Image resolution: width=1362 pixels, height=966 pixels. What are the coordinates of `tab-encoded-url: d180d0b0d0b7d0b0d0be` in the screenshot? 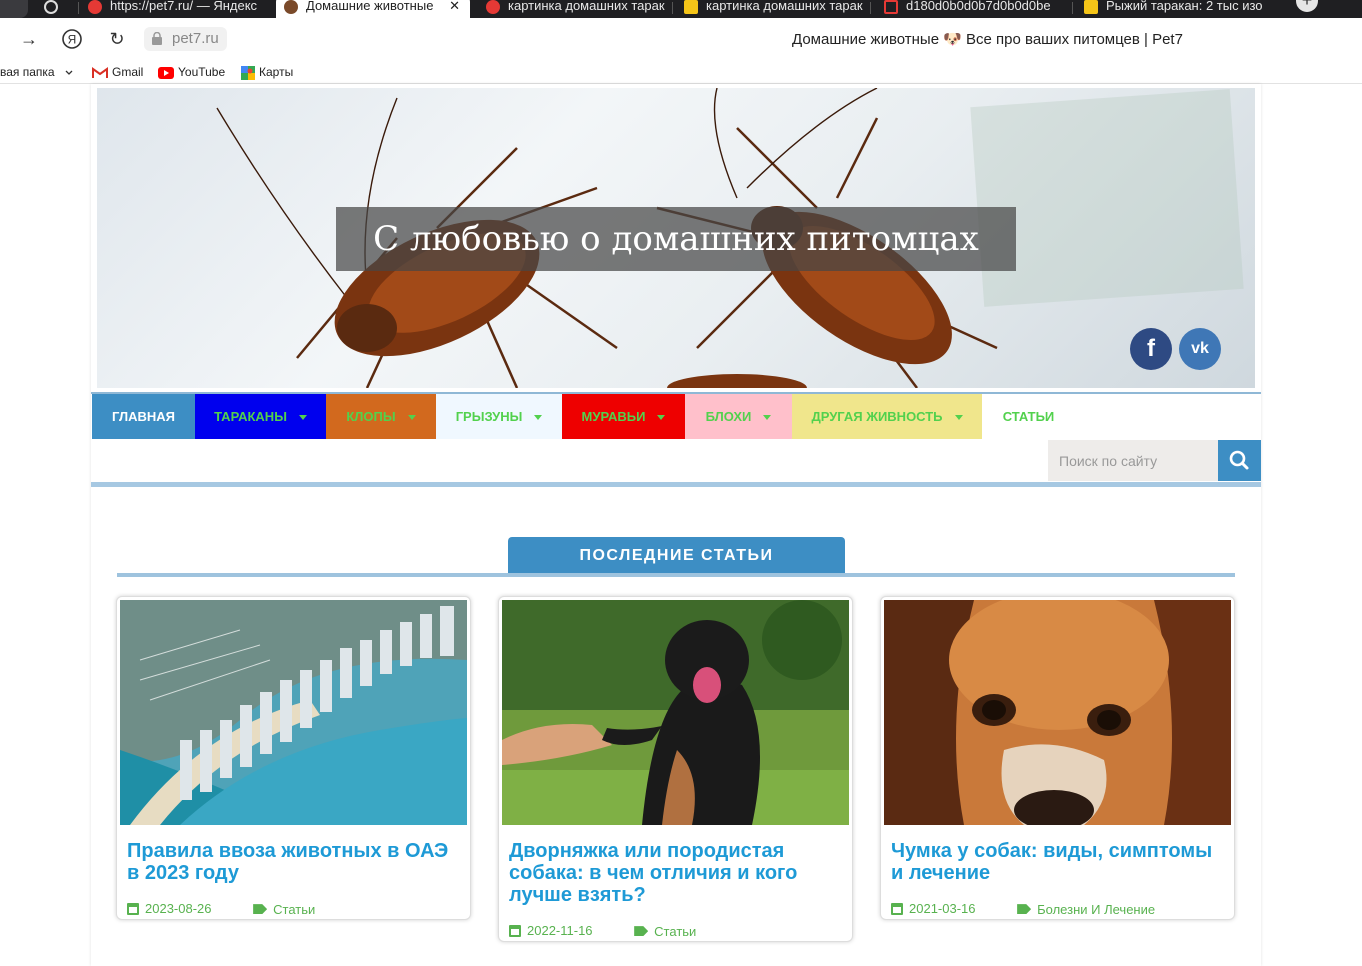 It's located at (971, 9).